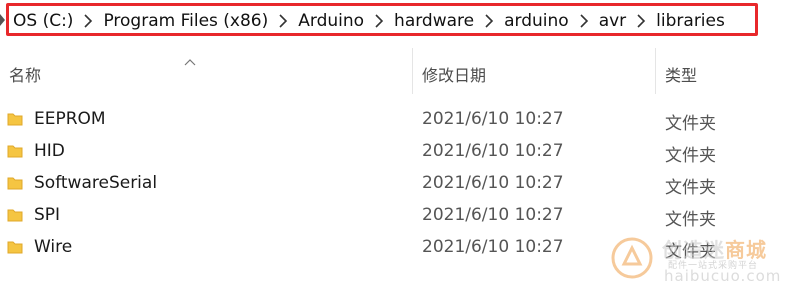 The image size is (797, 287). What do you see at coordinates (701, 259) in the screenshot?
I see `watermark: 创造迷商城 配件一站式采购平台 haibucuo.com` at bounding box center [701, 259].